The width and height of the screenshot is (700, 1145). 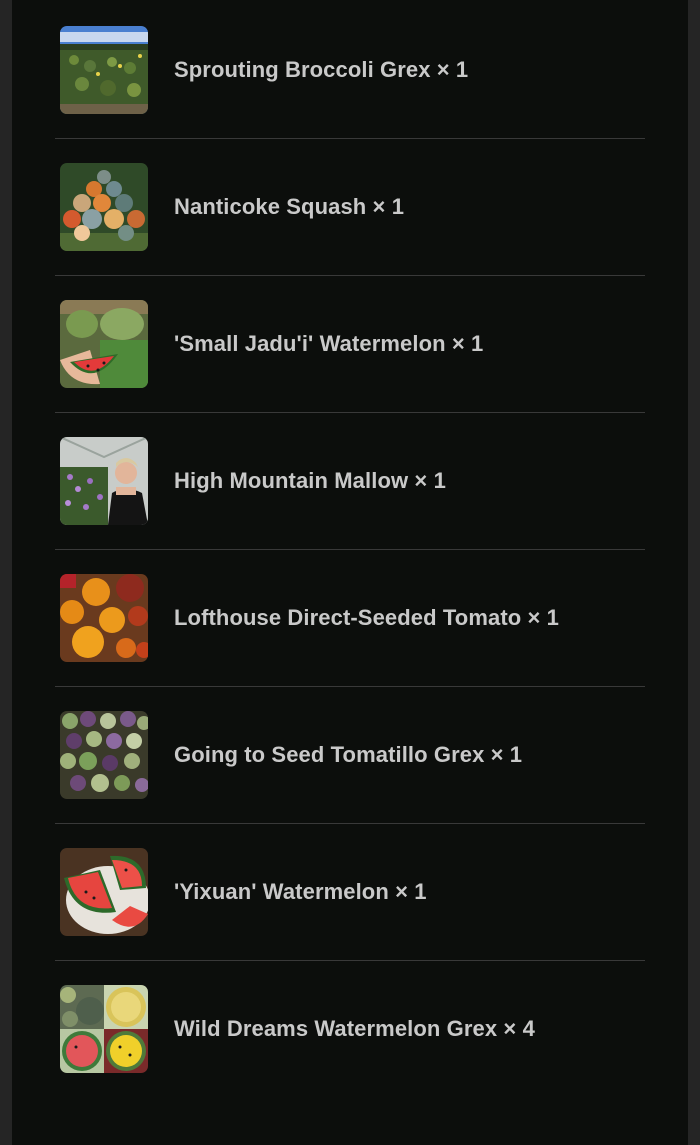 I want to click on item-label: Sprouting Broccoli Grex × 1, so click(x=321, y=70).